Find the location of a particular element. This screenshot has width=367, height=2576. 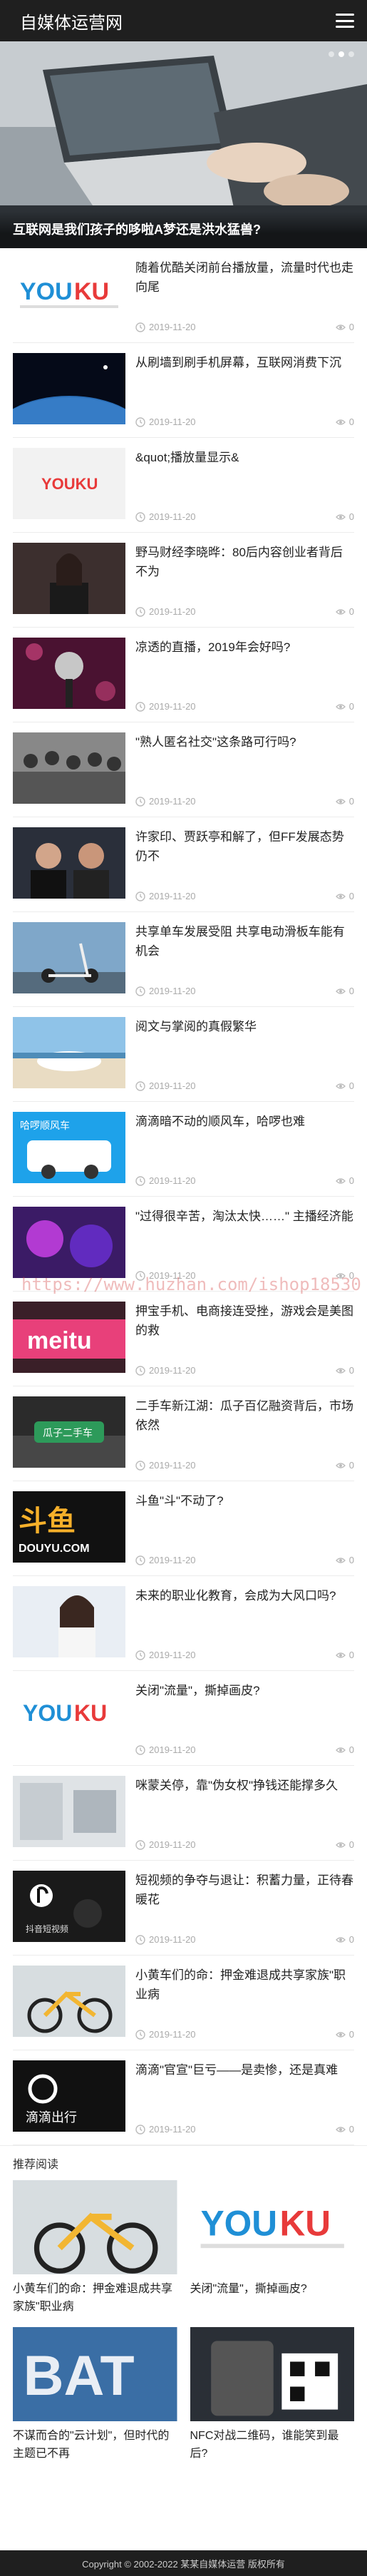

article-thumbnail: 斗鱼 DOUYU.COM is located at coordinates (69, 1527).